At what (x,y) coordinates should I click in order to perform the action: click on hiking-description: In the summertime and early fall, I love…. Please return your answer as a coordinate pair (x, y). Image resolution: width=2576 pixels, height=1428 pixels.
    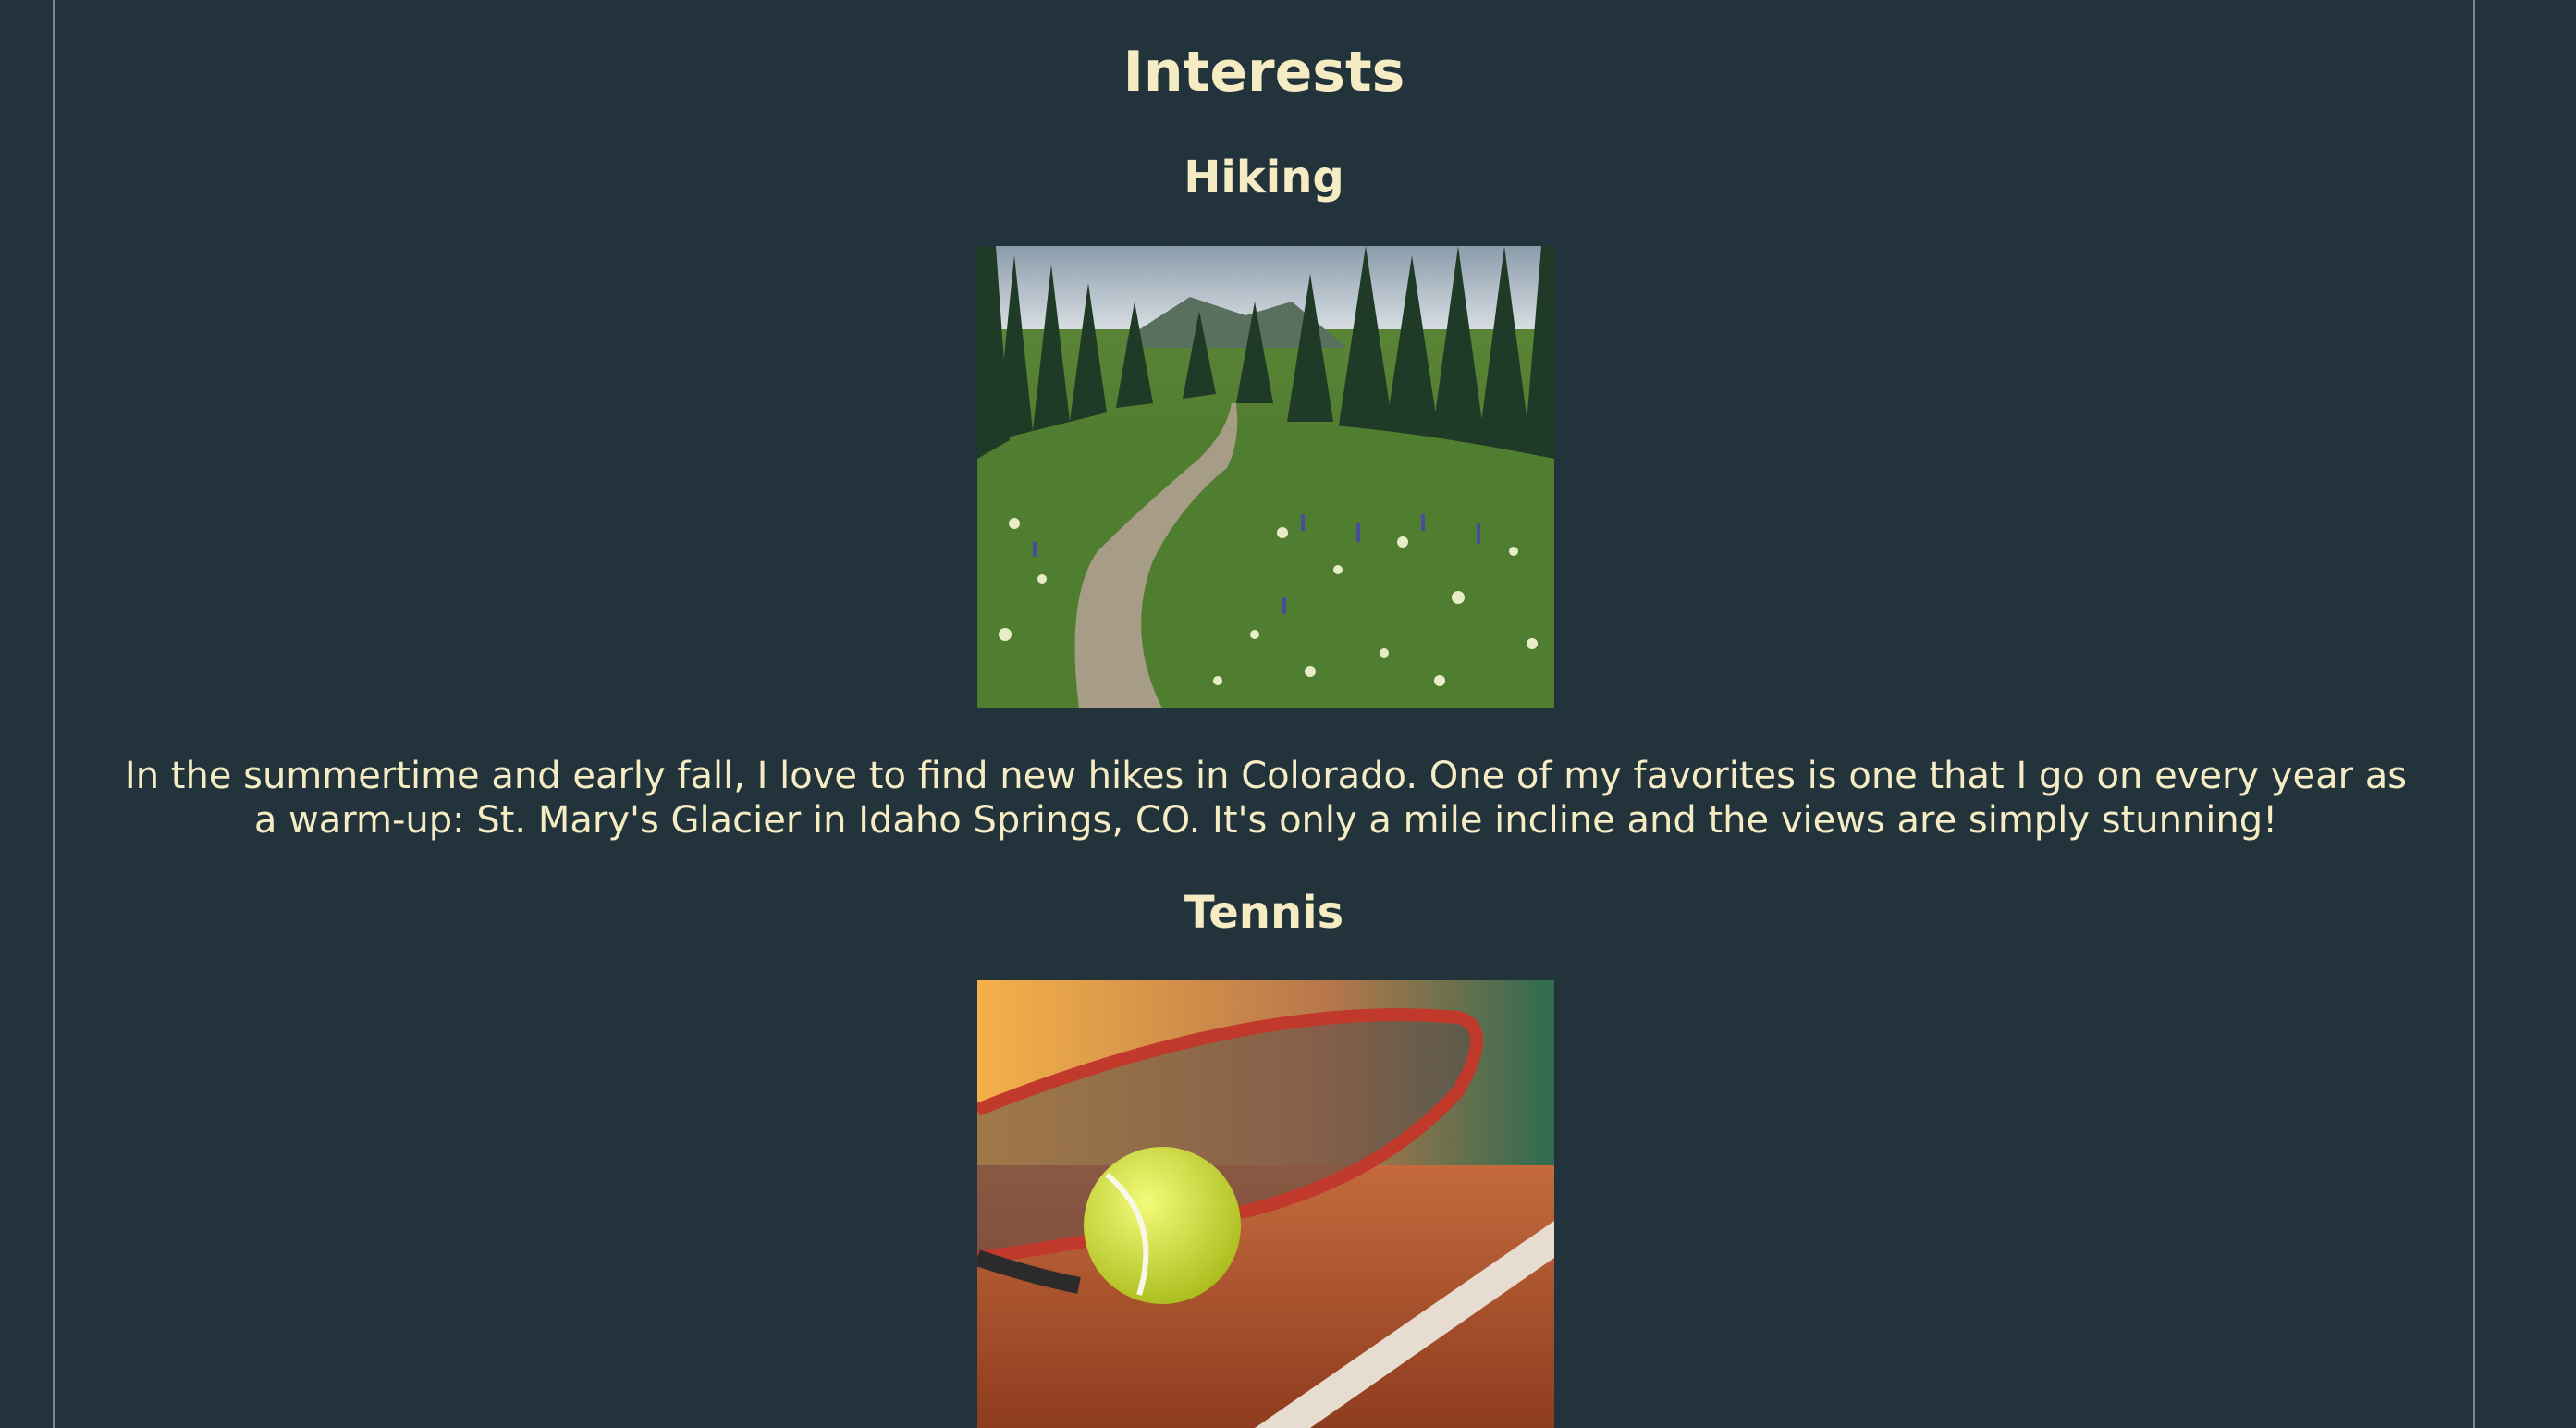
    Looking at the image, I should click on (1266, 798).